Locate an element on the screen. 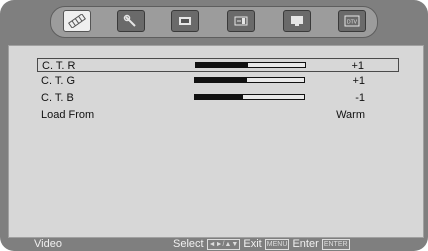 The height and width of the screenshot is (251, 428). dtv-icon: DTV is located at coordinates (352, 21).